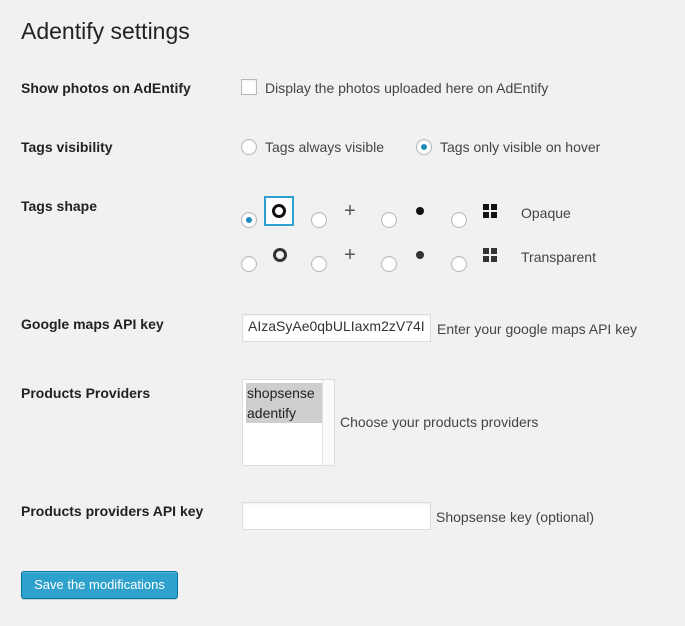  What do you see at coordinates (99, 585) in the screenshot?
I see `save-button: Save the modifications` at bounding box center [99, 585].